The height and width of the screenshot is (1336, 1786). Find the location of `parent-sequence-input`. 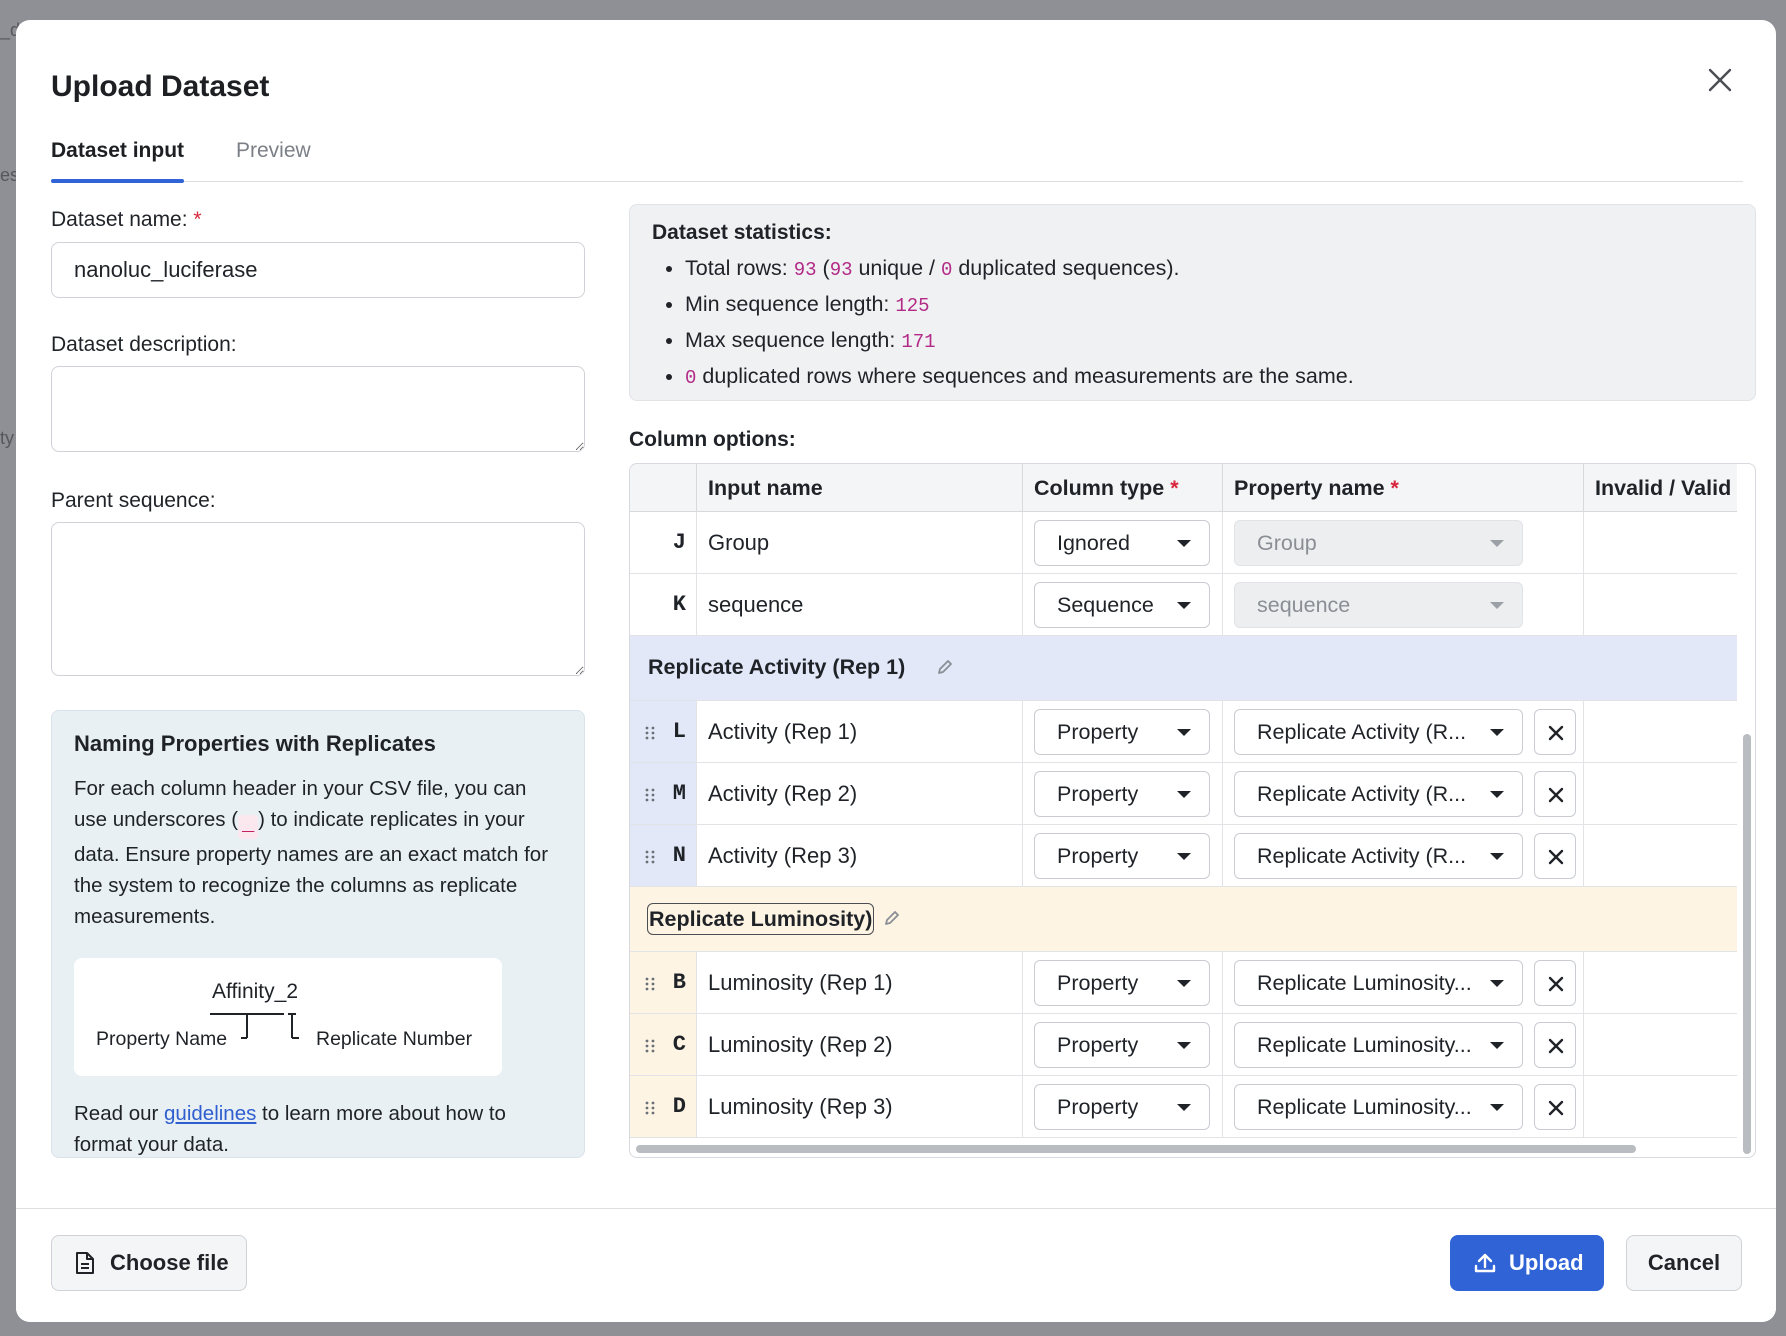

parent-sequence-input is located at coordinates (318, 599).